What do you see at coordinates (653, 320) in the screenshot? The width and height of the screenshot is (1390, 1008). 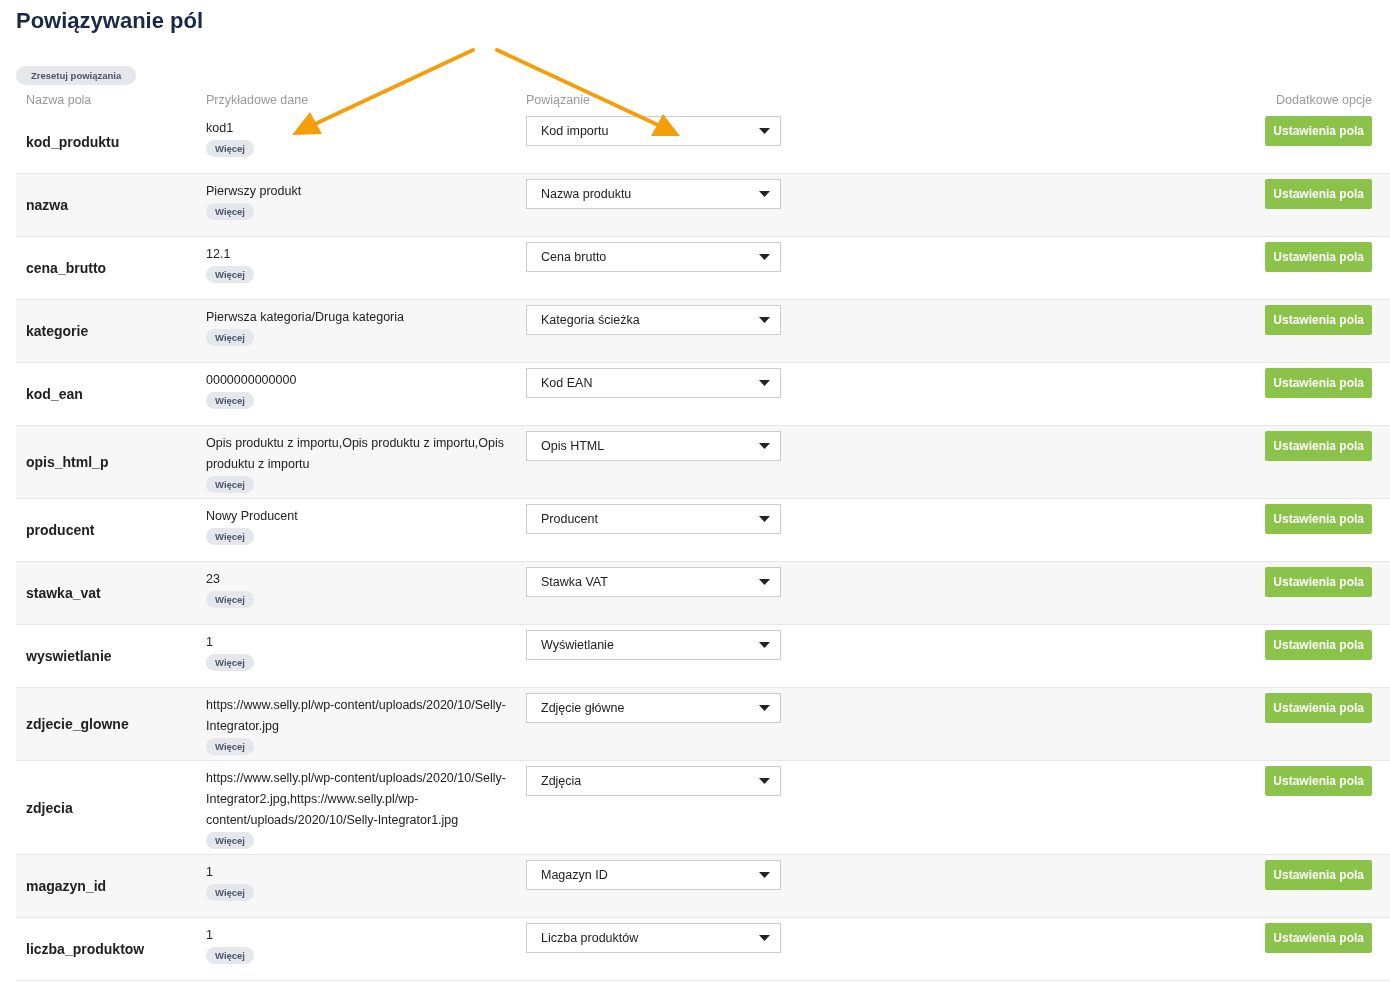 I see `mapping-dropdown: Kategoria ścieżka` at bounding box center [653, 320].